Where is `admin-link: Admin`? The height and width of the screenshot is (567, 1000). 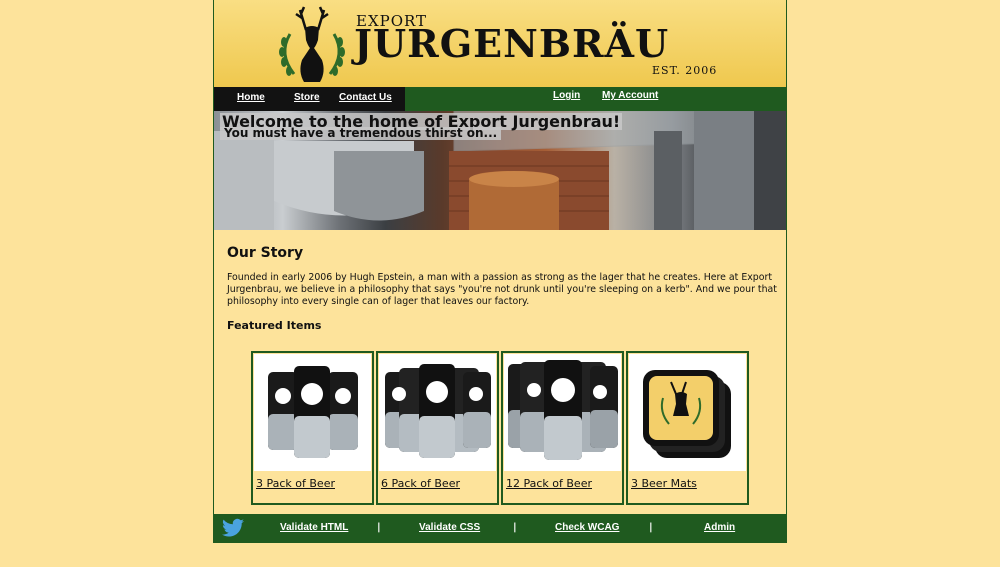 admin-link: Admin is located at coordinates (719, 527).